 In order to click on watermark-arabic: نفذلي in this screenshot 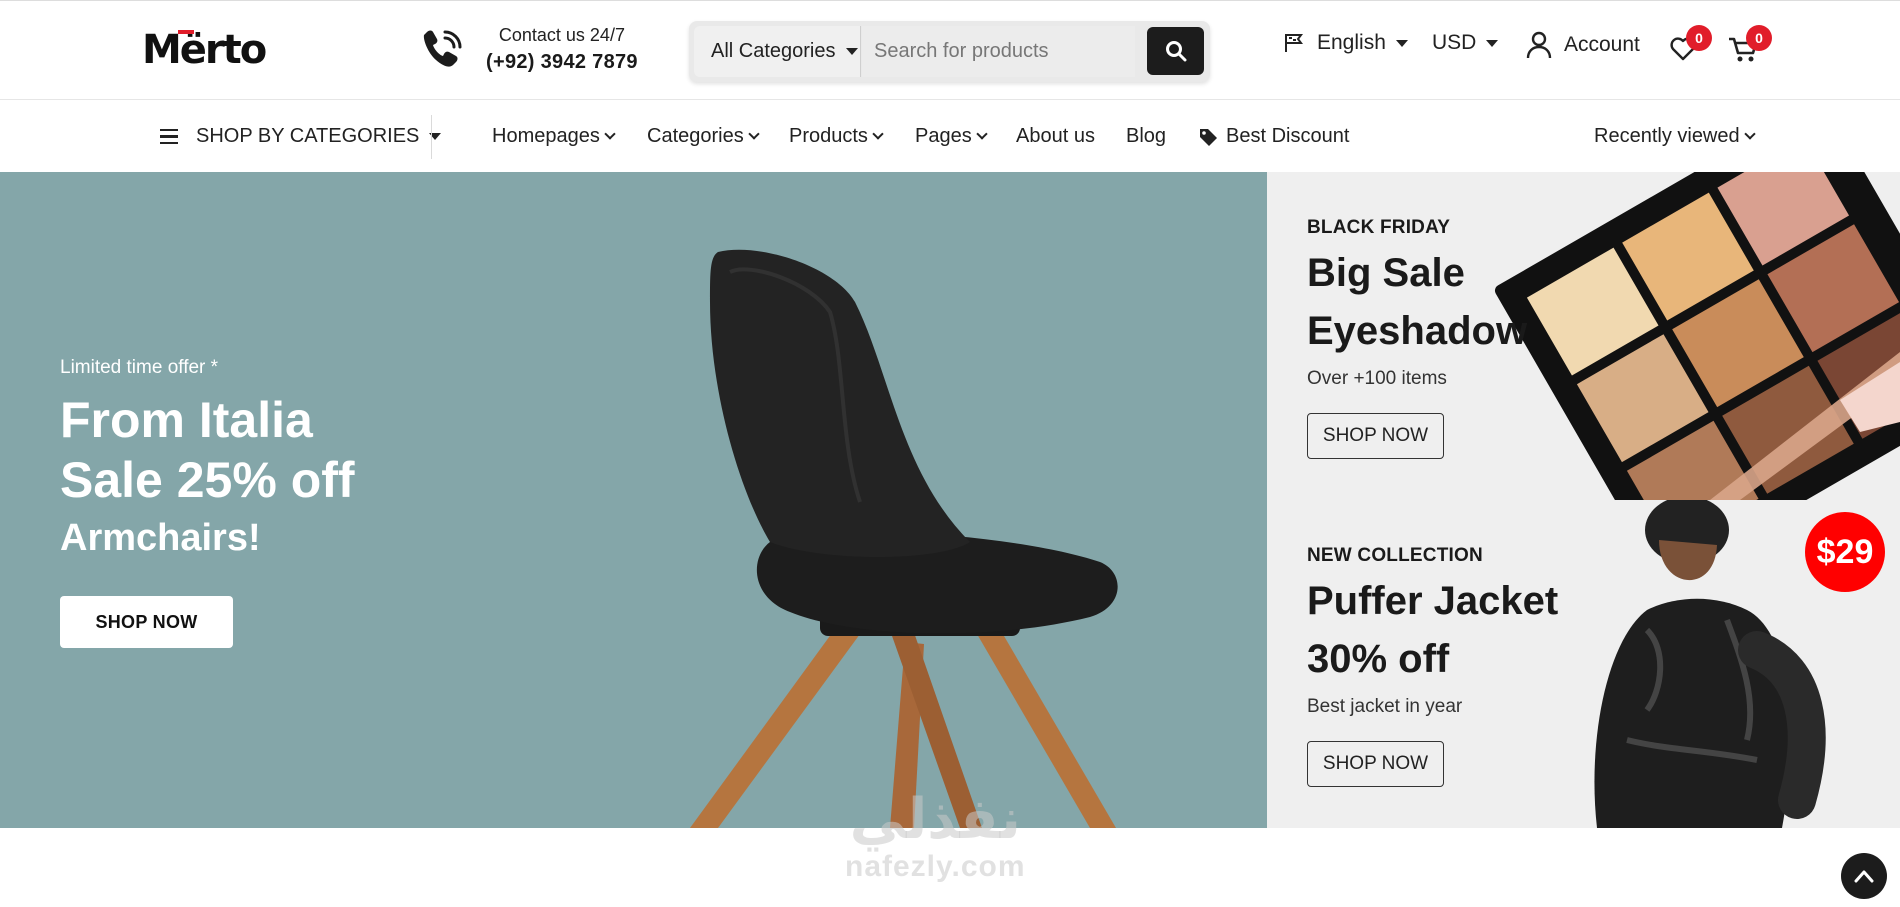, I will do `click(935, 819)`.